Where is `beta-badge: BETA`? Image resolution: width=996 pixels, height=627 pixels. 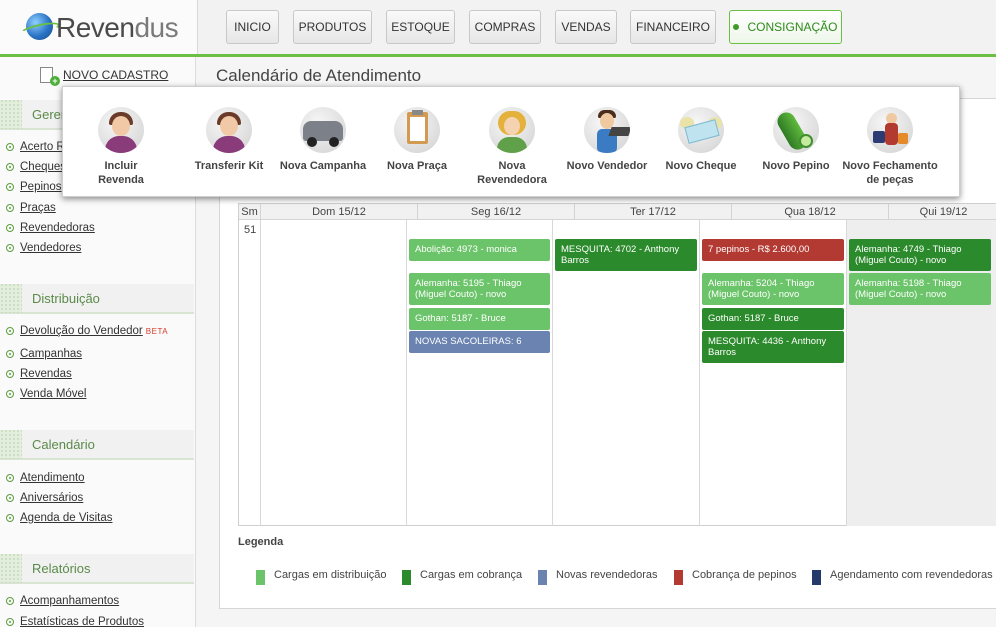 beta-badge: BETA is located at coordinates (157, 331).